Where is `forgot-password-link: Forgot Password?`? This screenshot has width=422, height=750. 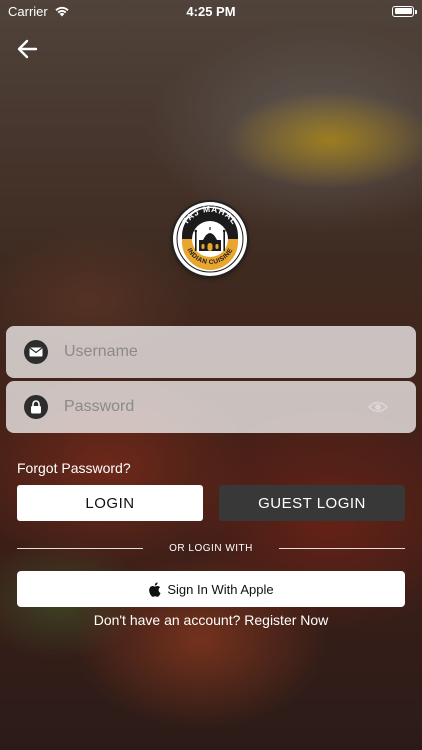
forgot-password-link: Forgot Password? is located at coordinates (74, 468).